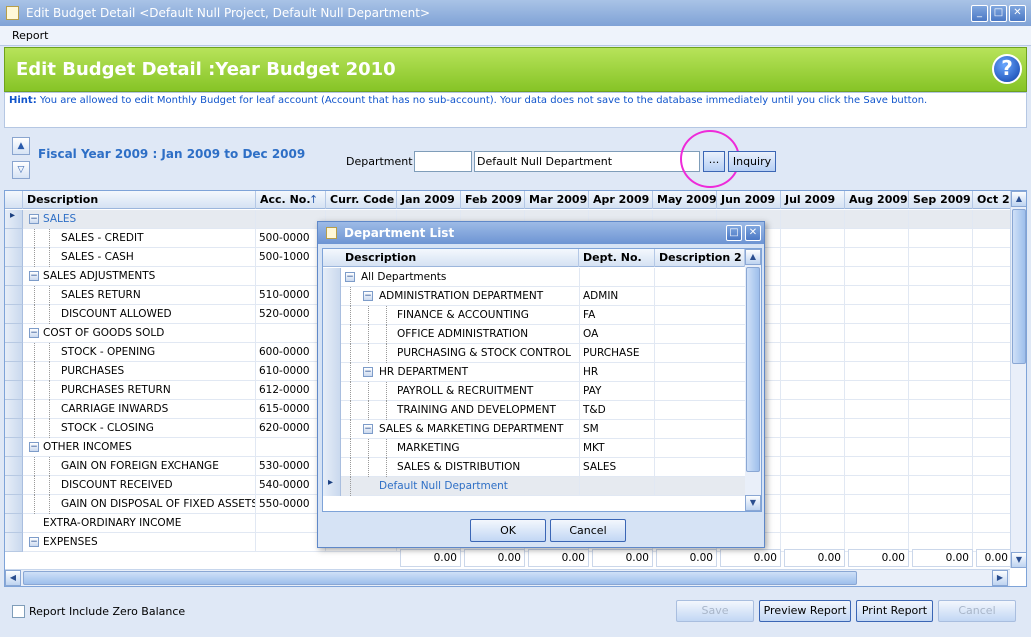 The width and height of the screenshot is (1031, 637). Describe the element at coordinates (460, 258) in the screenshot. I see `dialog-column-header: Description` at that location.